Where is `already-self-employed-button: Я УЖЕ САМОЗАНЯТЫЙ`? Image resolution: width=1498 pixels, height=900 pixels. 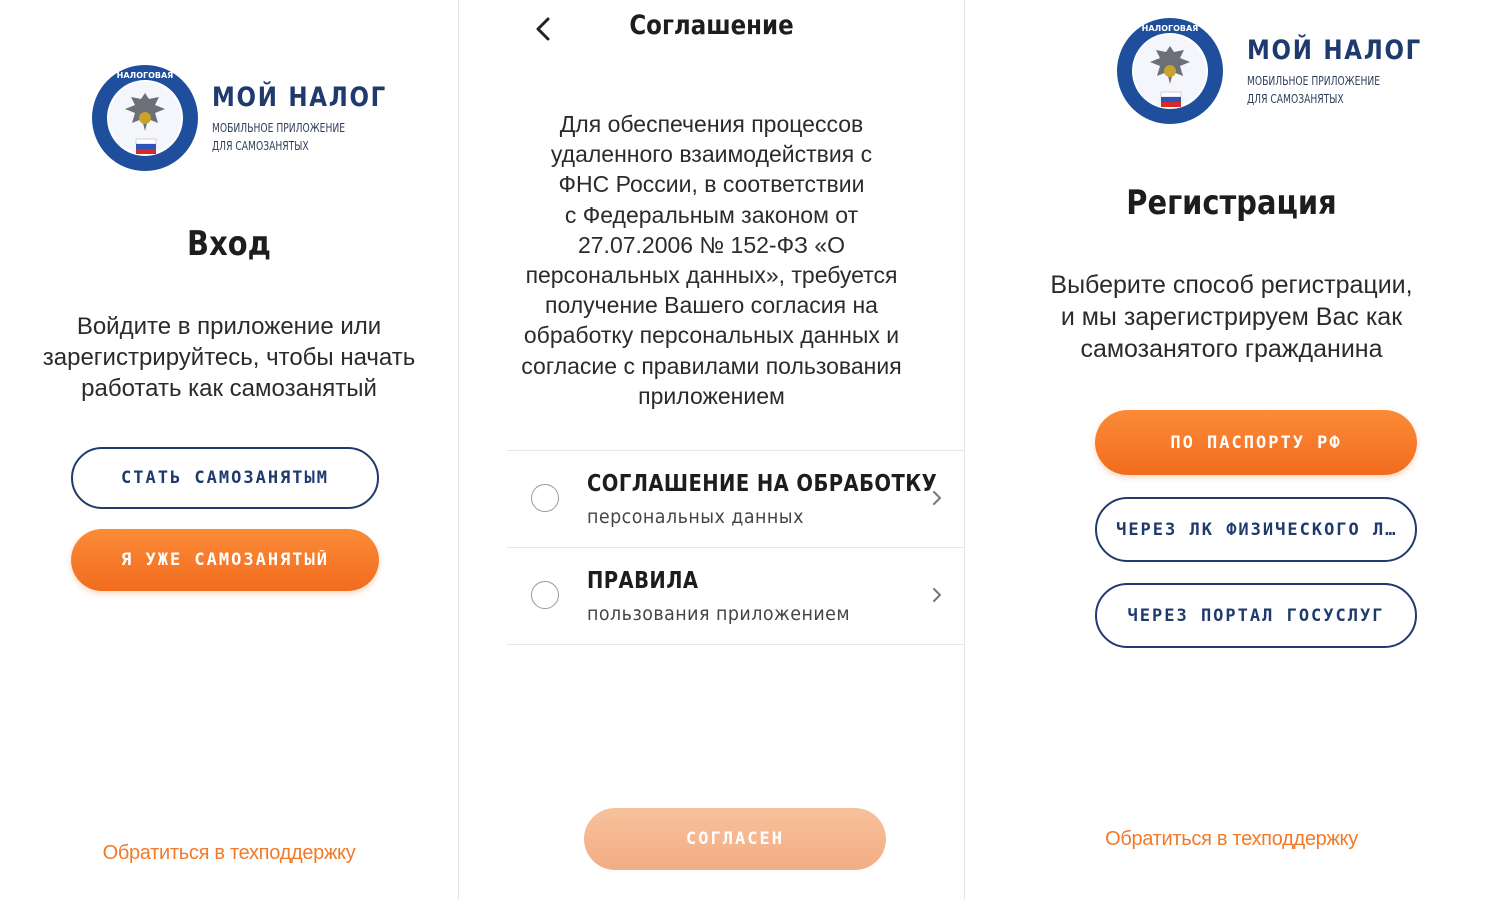
already-self-employed-button: Я УЖЕ САМОЗАНЯТЫЙ is located at coordinates (225, 560).